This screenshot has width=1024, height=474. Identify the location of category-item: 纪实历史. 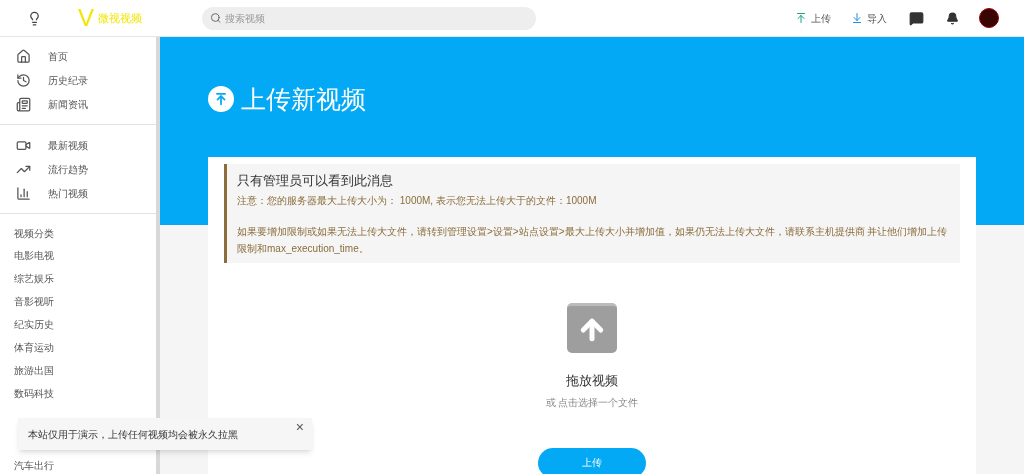
(34, 324).